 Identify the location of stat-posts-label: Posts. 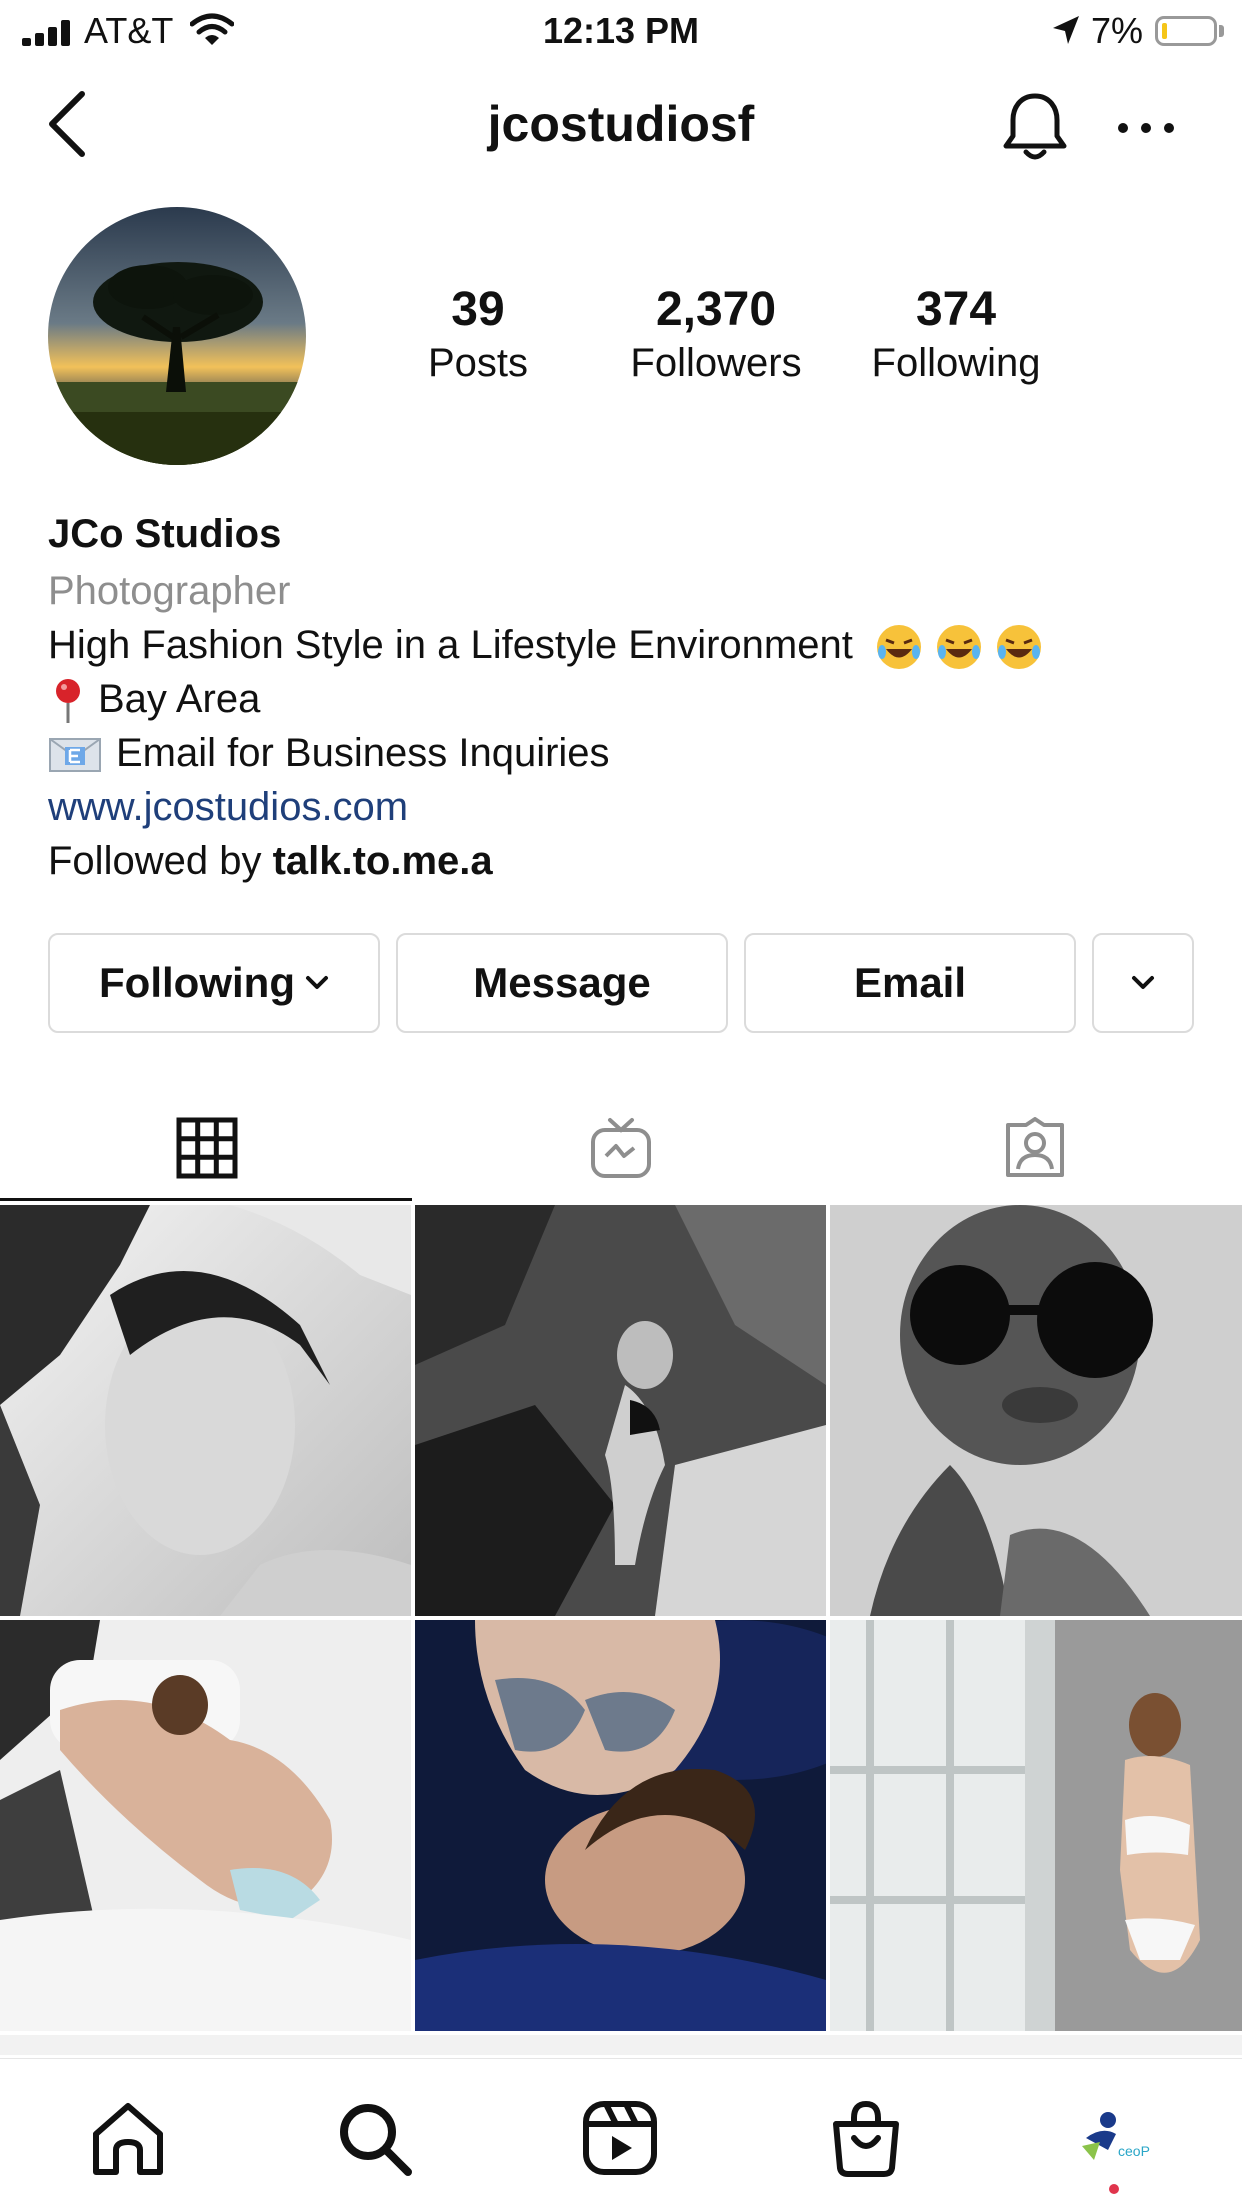
(478, 363).